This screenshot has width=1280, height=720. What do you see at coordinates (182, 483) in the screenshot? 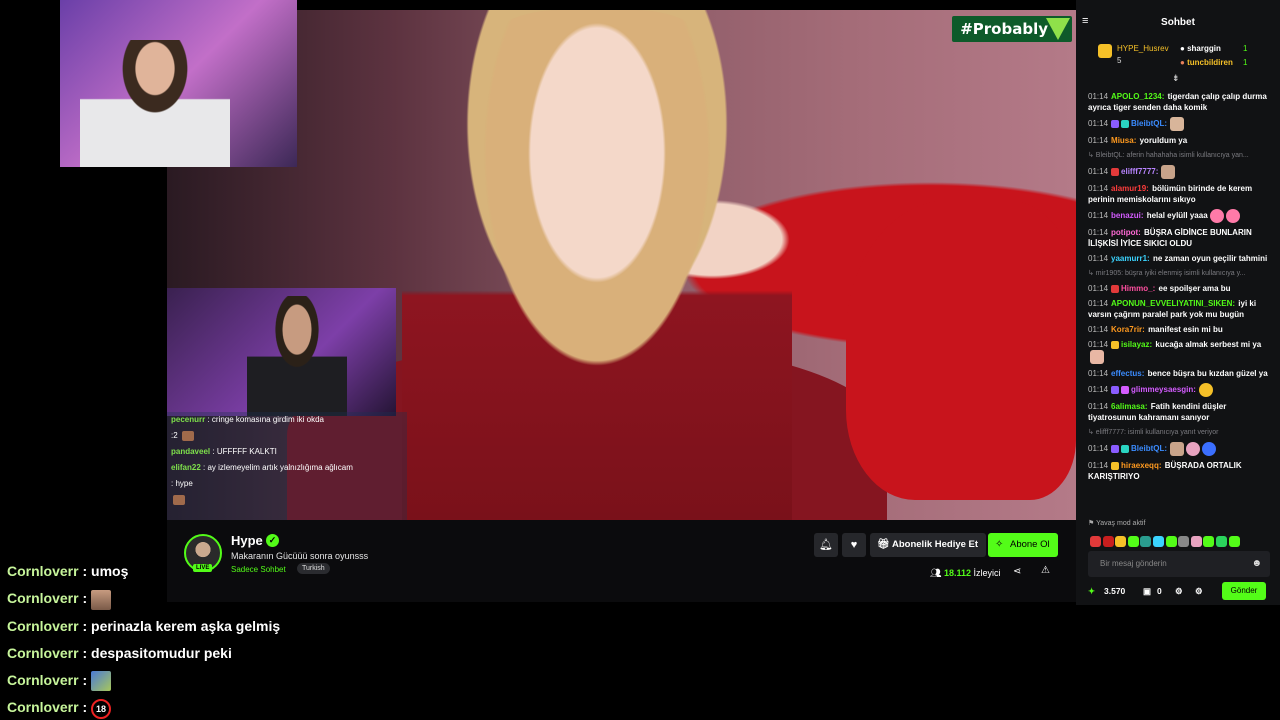
I see `video-chat-line: : hype` at bounding box center [182, 483].